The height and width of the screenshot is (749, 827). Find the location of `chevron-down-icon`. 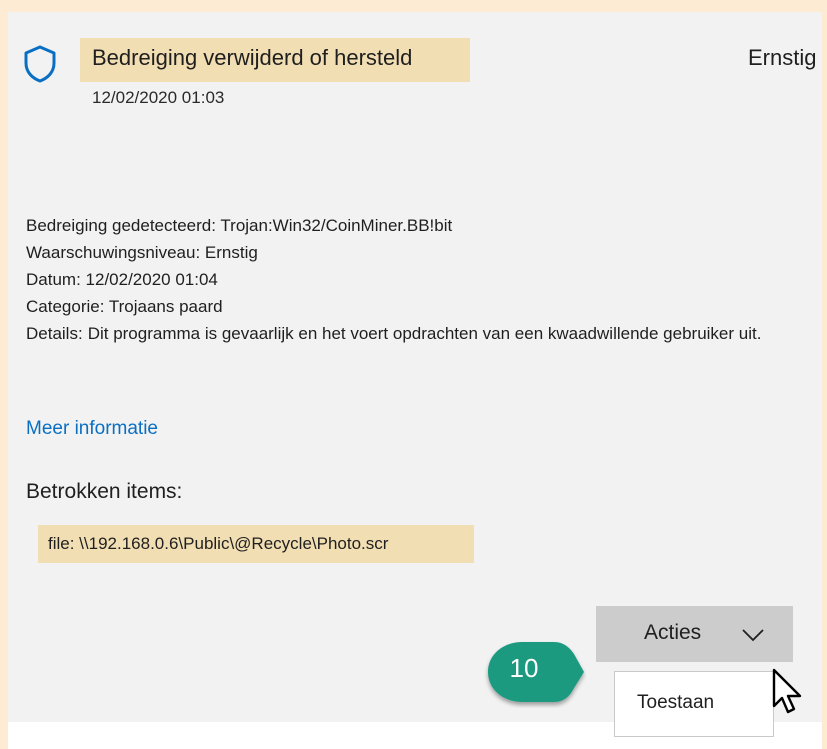

chevron-down-icon is located at coordinates (753, 635).